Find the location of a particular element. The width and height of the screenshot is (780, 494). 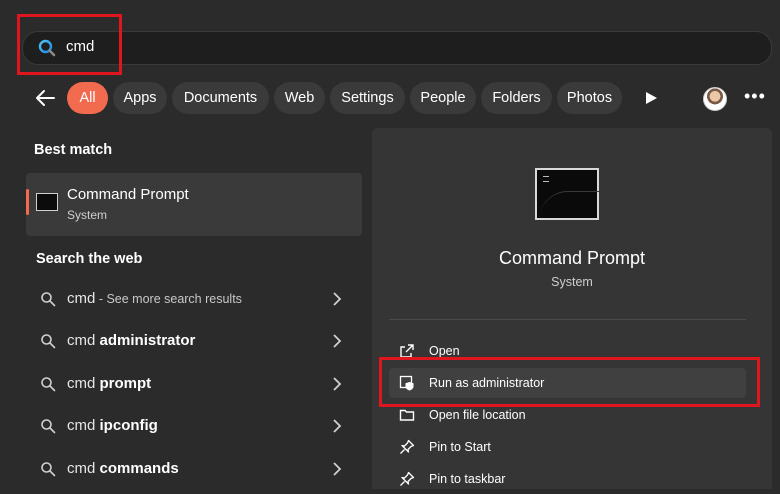

search-callout-highlight is located at coordinates (69, 44).